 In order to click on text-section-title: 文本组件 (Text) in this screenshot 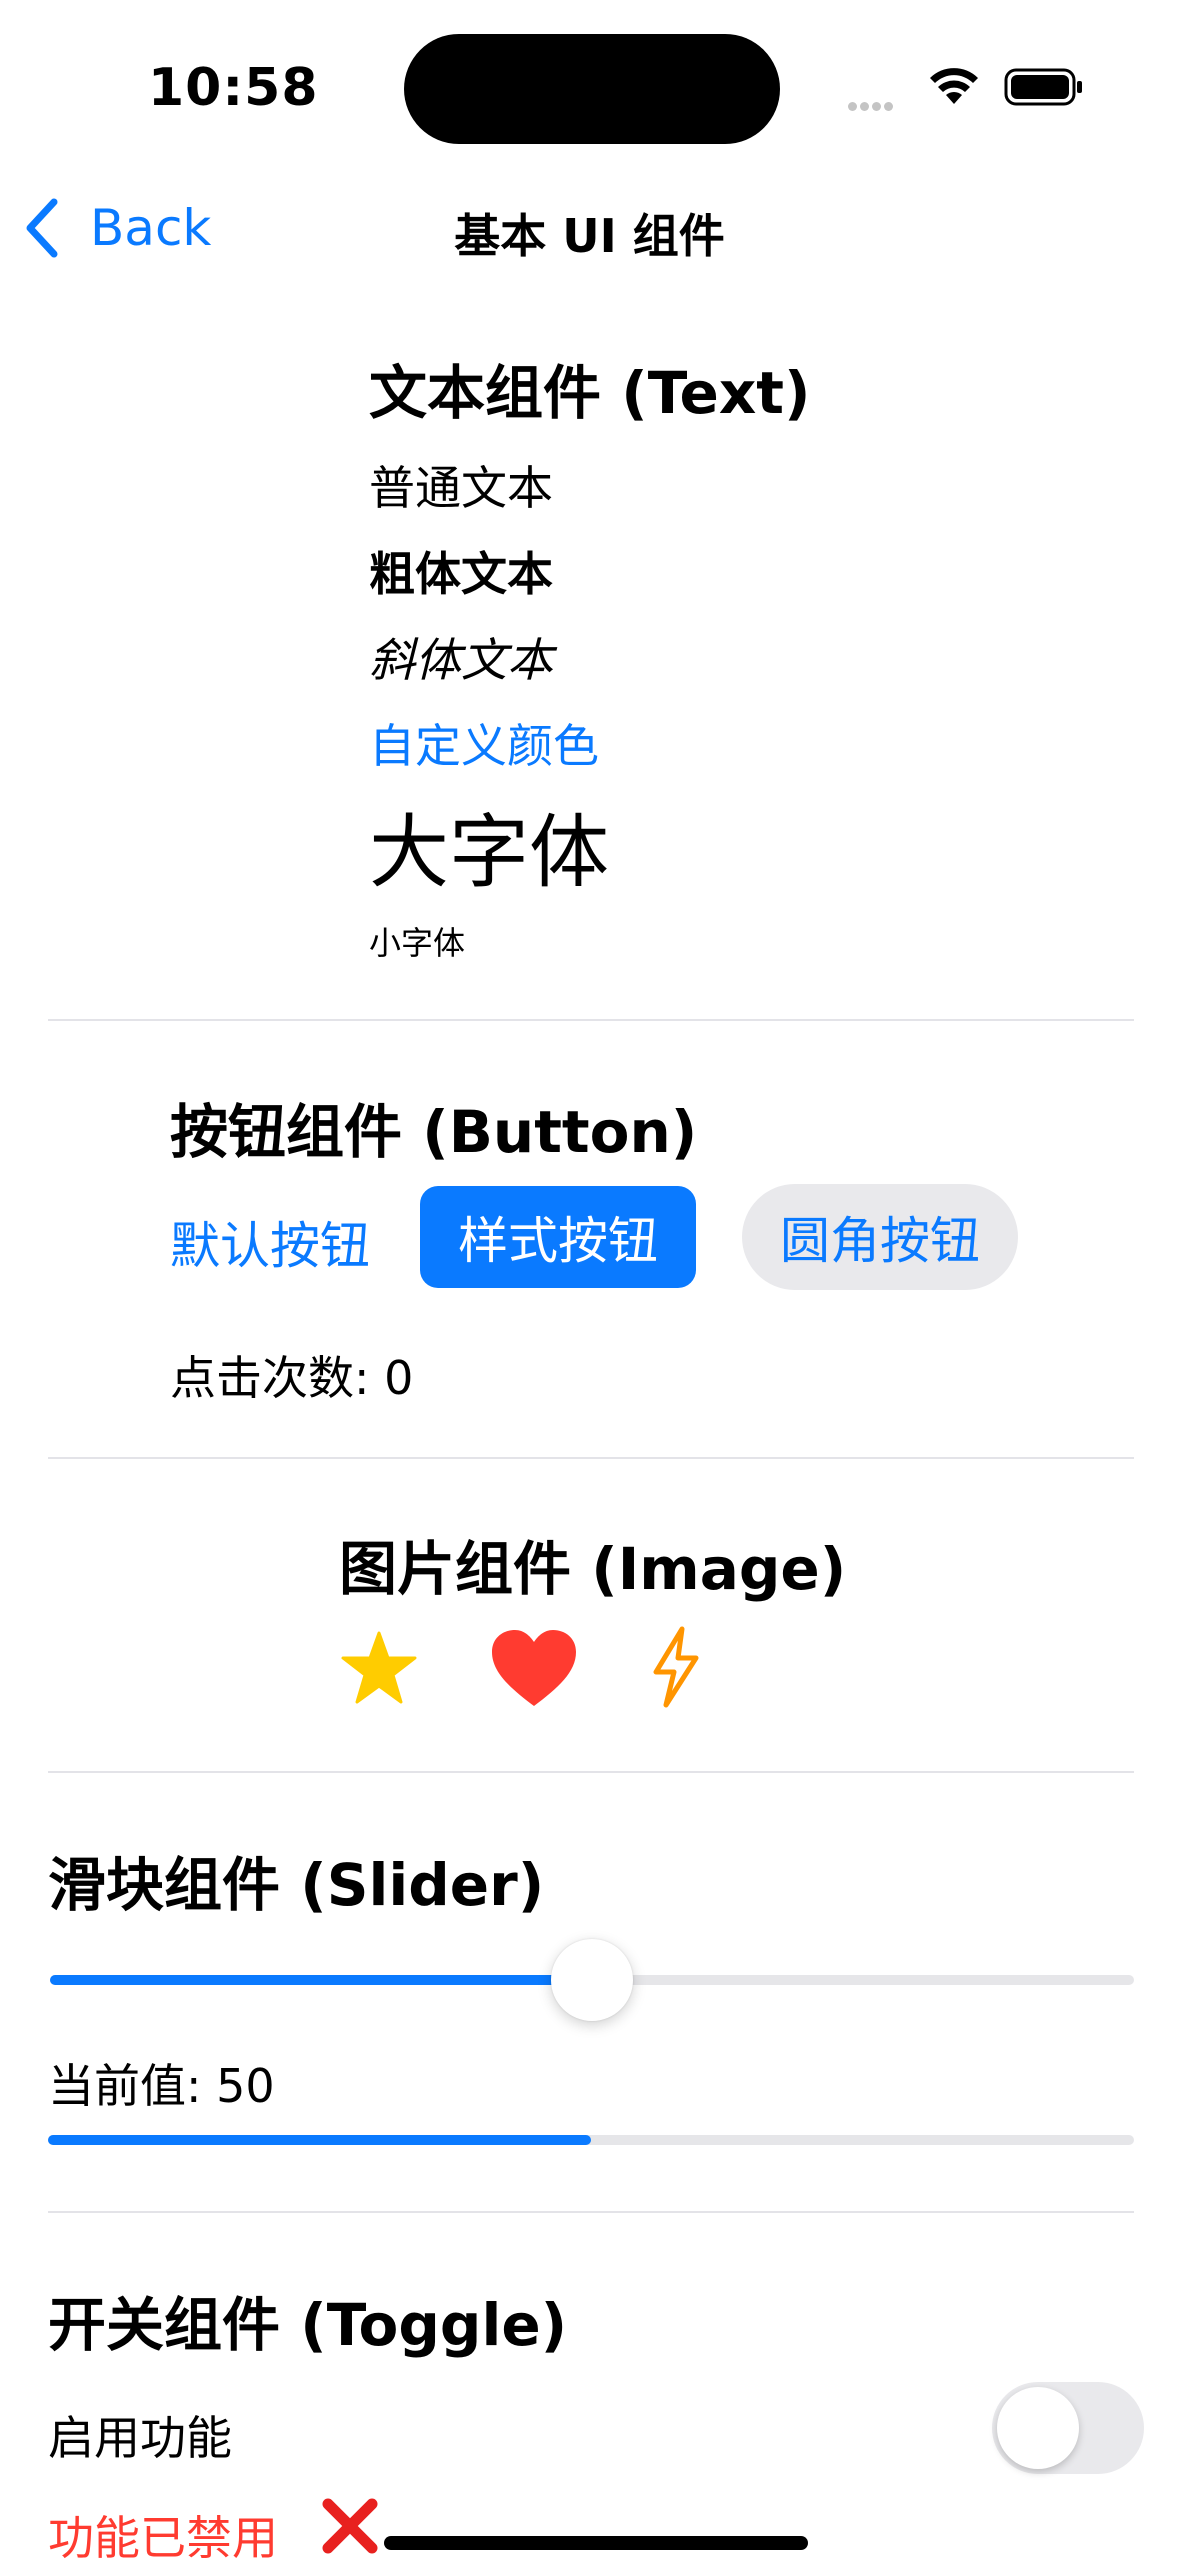, I will do `click(590, 393)`.